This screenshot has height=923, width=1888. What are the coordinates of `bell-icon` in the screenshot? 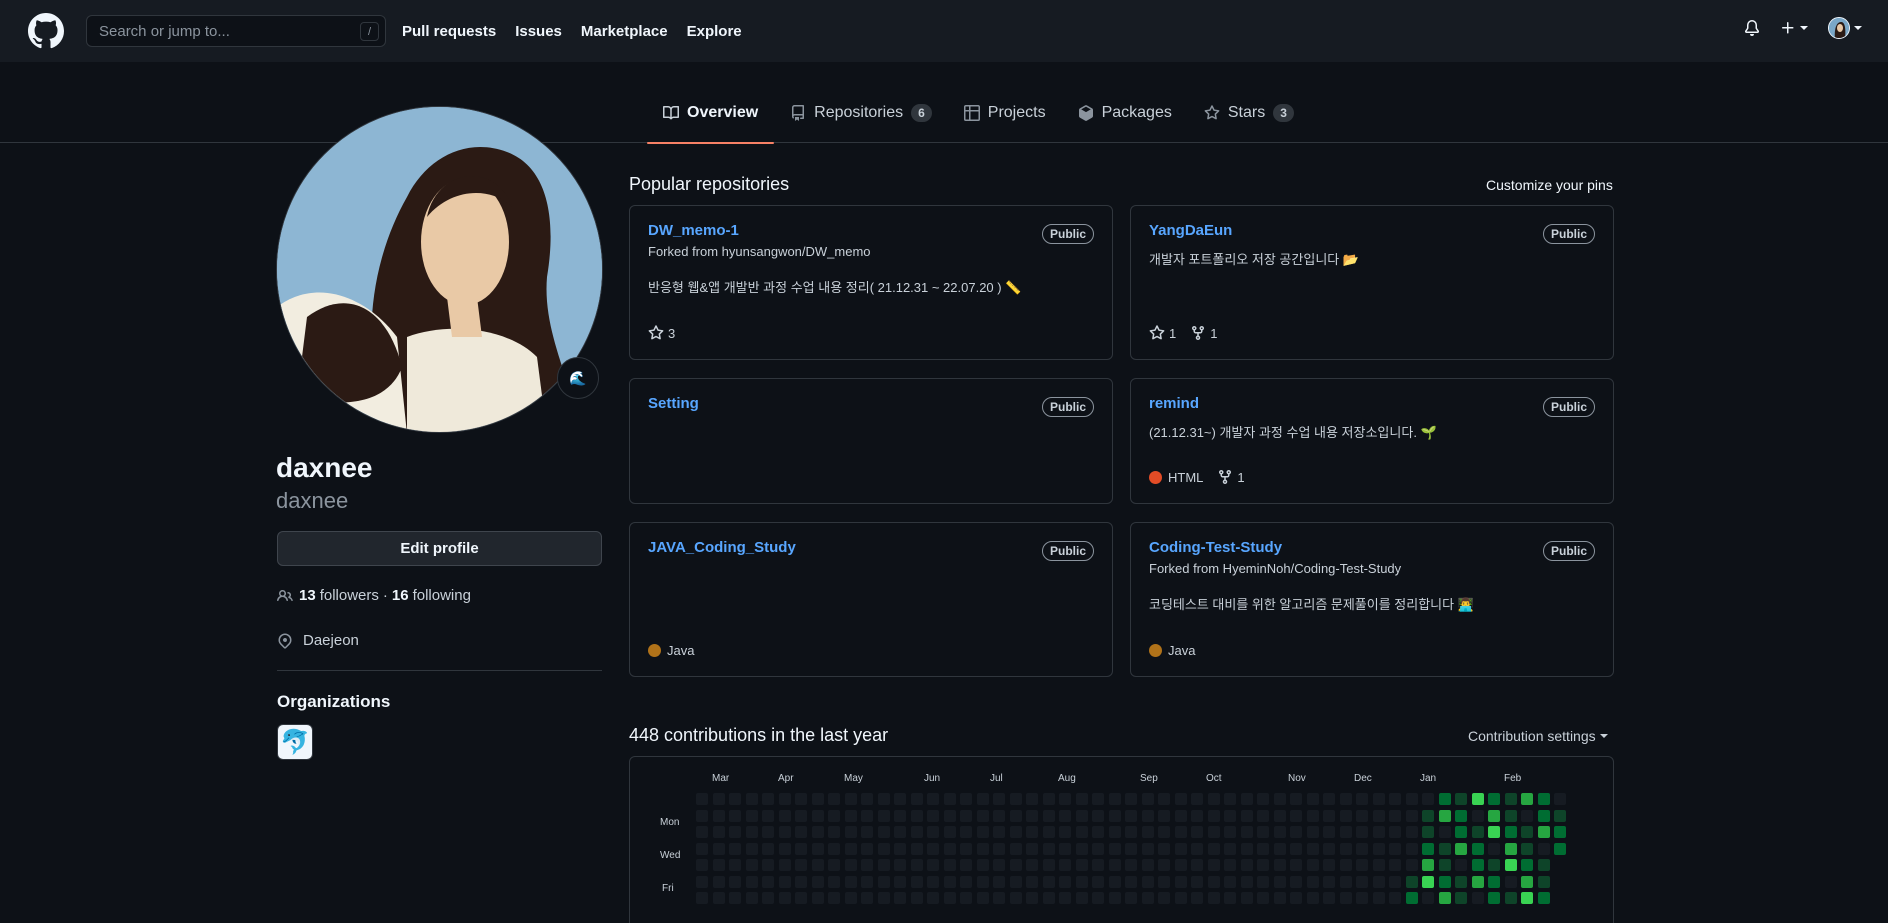 It's located at (1752, 28).